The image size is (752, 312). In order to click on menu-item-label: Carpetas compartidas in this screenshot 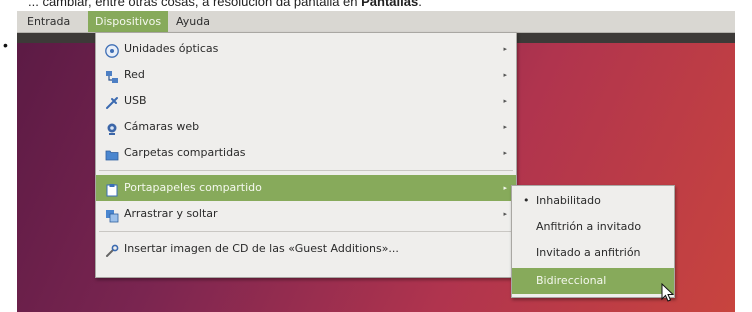, I will do `click(185, 152)`.